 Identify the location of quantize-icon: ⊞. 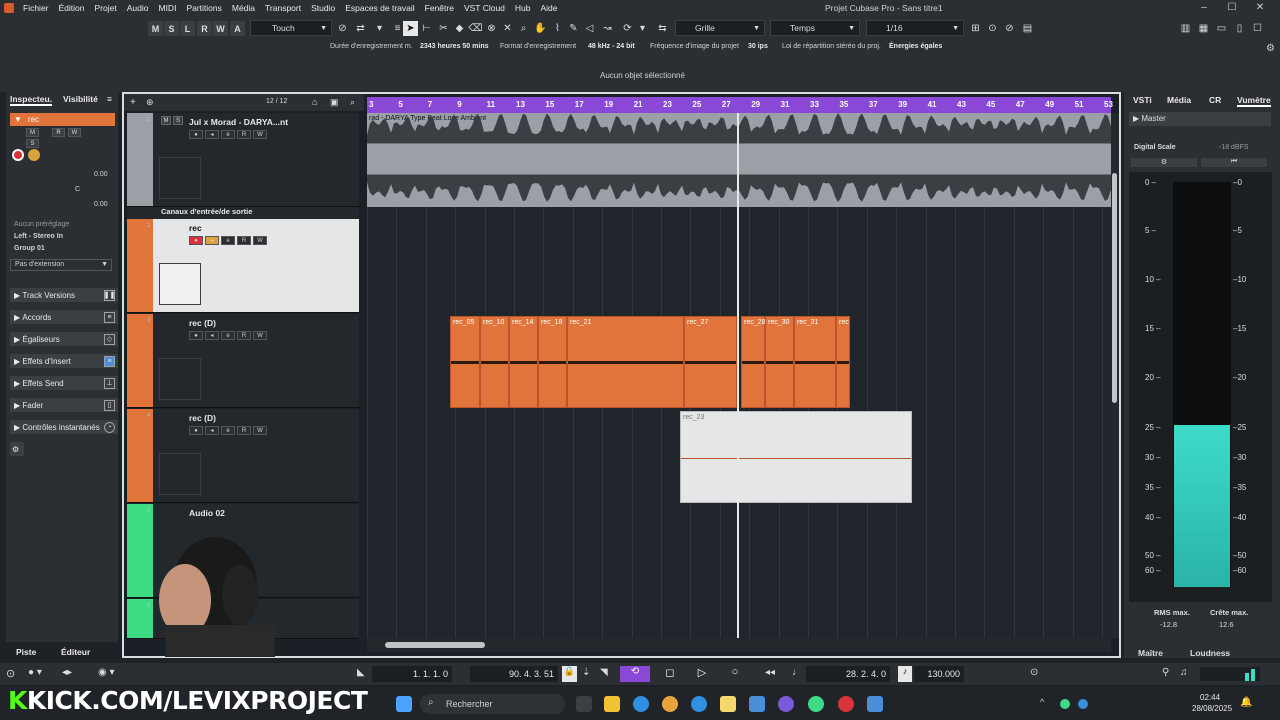
(975, 28).